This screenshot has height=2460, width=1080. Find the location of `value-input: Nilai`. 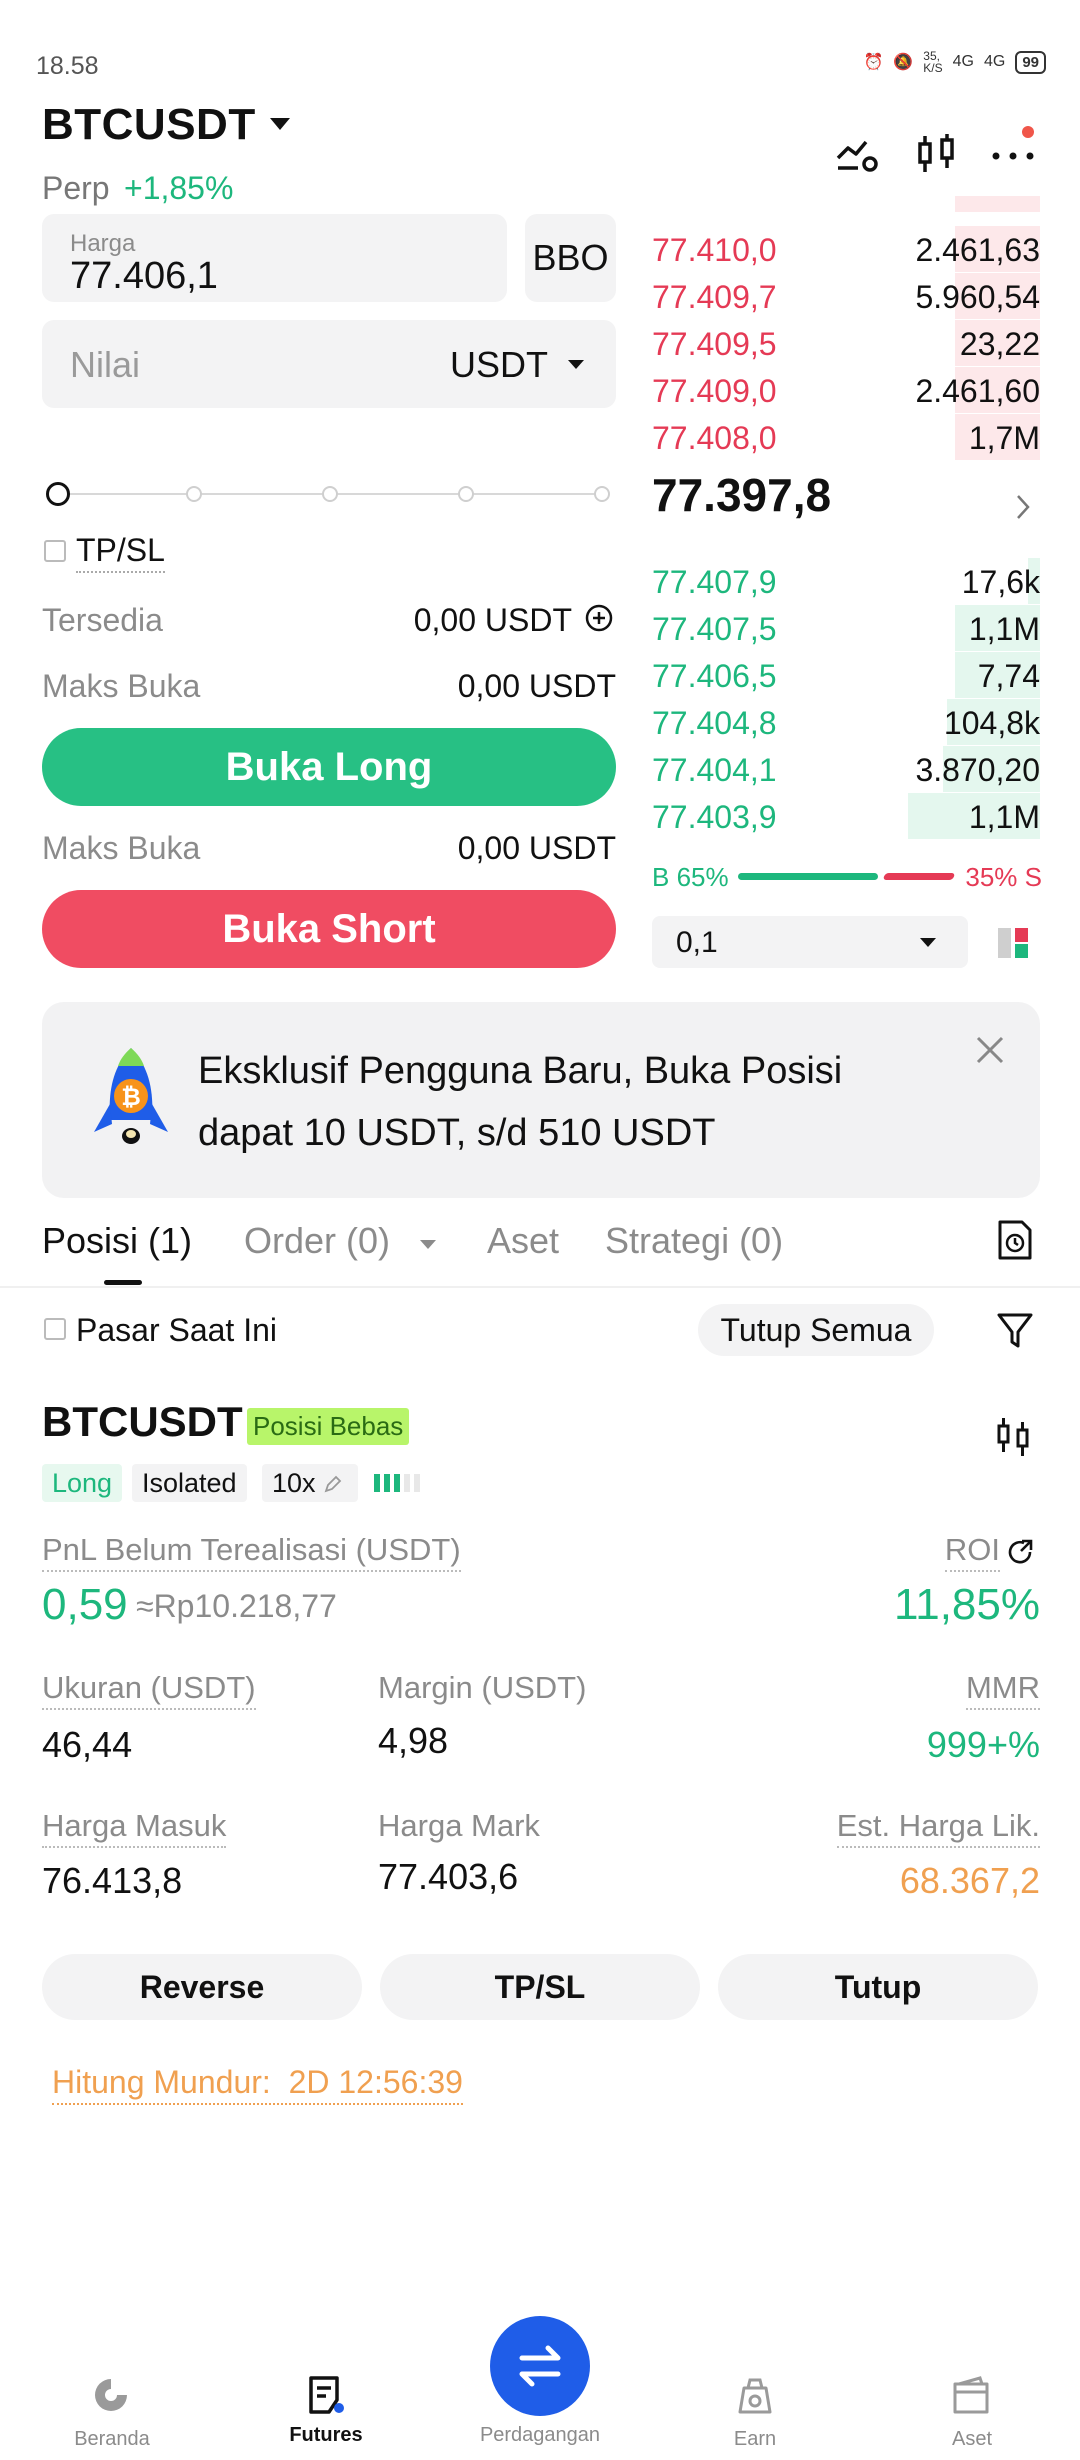

value-input: Nilai is located at coordinates (105, 365).